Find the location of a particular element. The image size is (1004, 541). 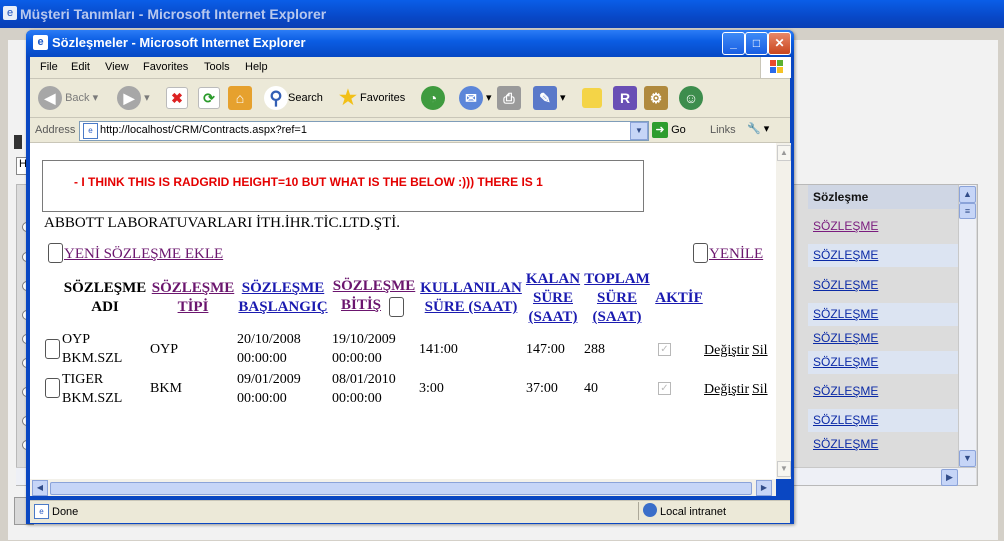

add-checkbox is located at coordinates (55, 253).